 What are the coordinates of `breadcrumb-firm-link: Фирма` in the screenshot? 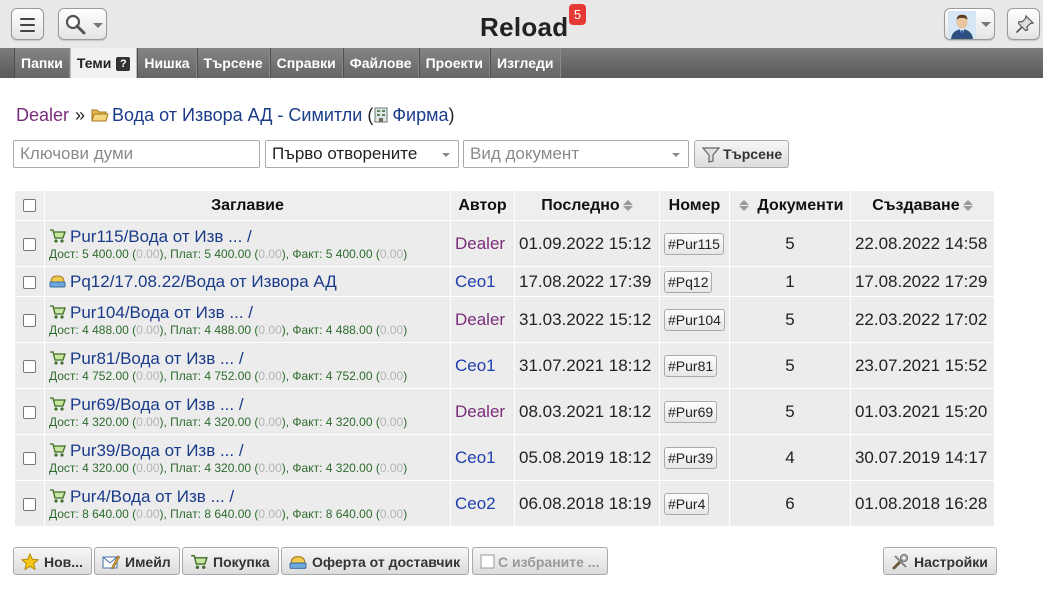 It's located at (420, 115).